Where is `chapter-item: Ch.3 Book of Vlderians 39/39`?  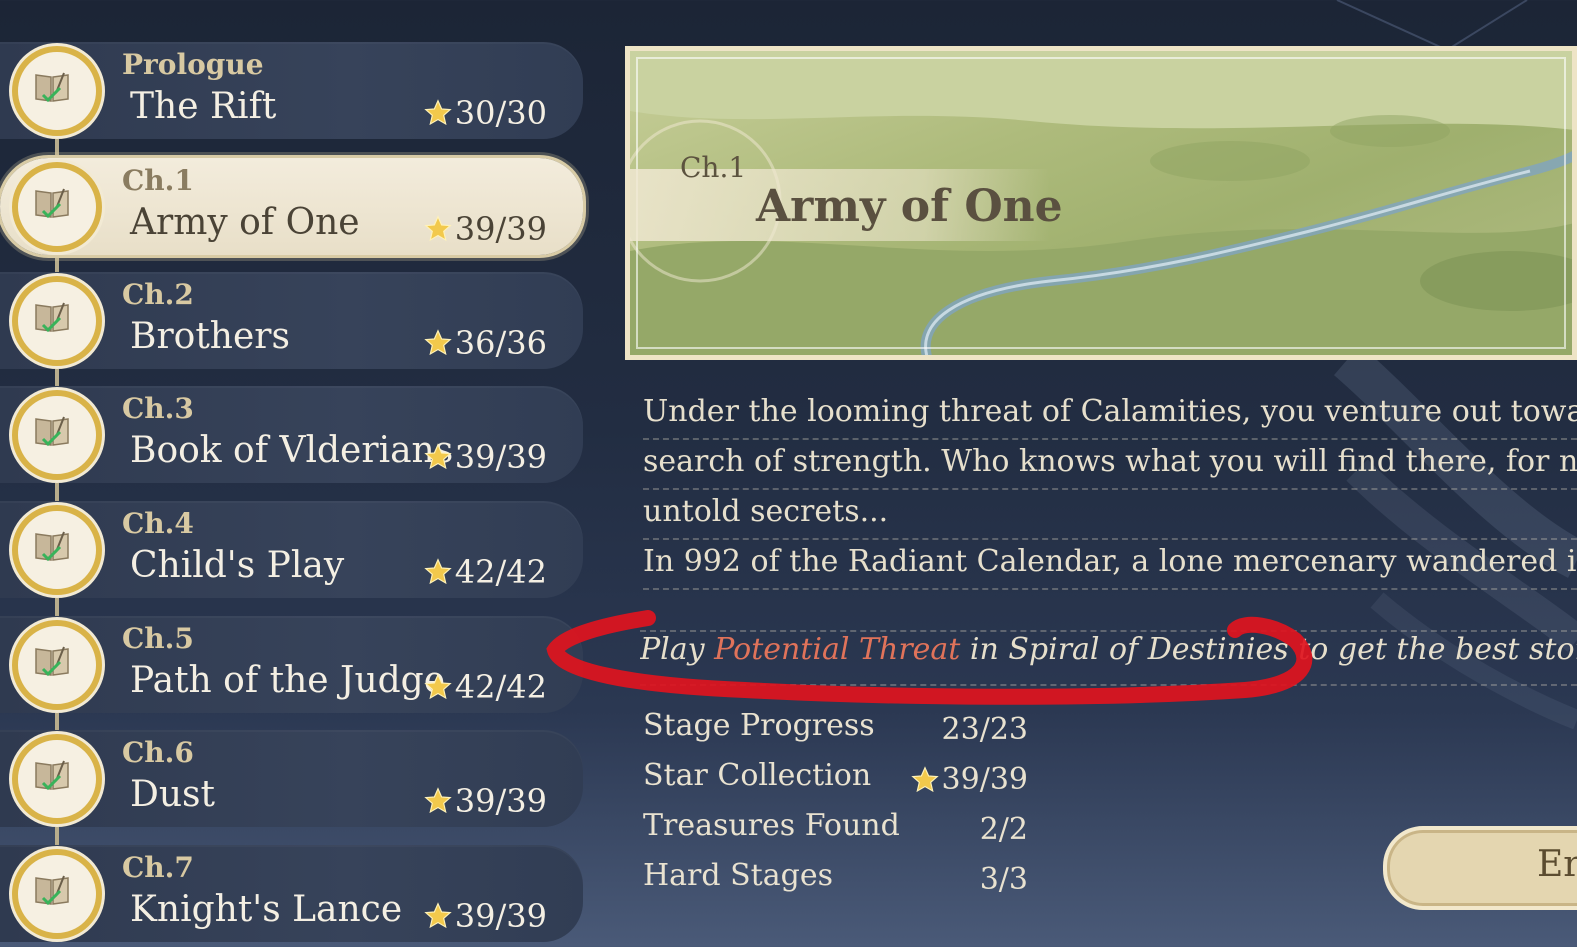 chapter-item: Ch.3 Book of Vlderians 39/39 is located at coordinates (291, 434).